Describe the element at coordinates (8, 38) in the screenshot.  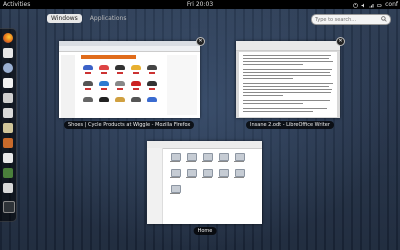
I see `firefox-icon` at that location.